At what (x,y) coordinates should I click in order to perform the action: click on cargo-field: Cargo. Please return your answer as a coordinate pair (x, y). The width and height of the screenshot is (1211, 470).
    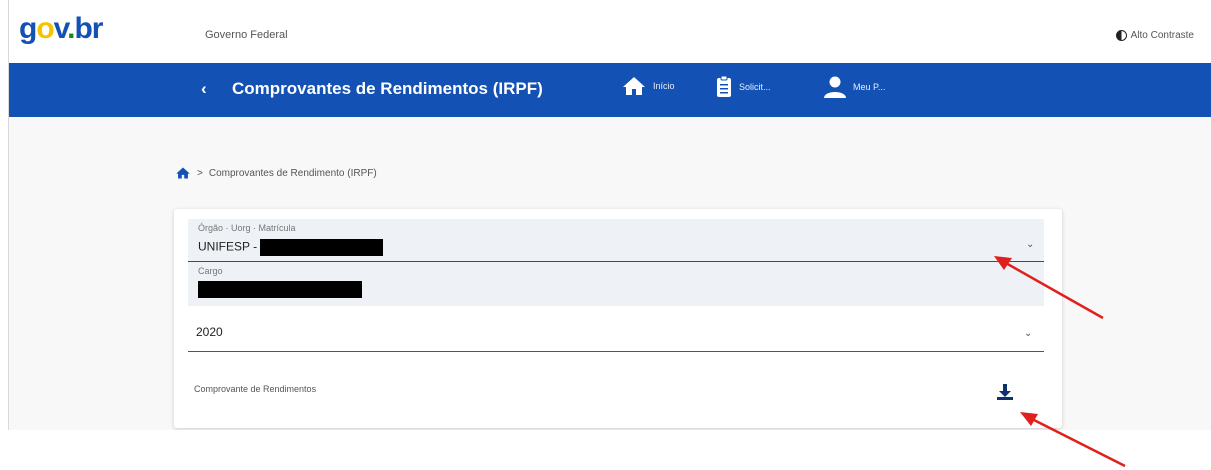
    Looking at the image, I should click on (616, 284).